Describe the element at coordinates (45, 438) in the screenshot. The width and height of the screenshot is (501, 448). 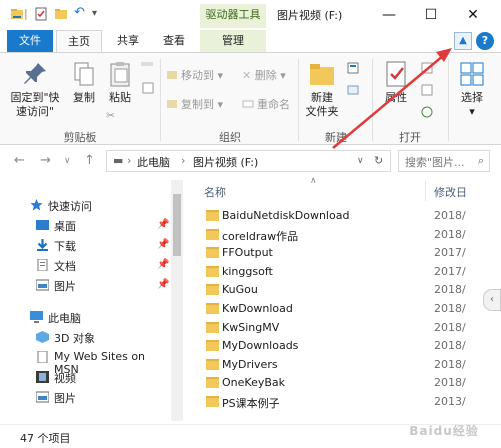
I see `item-count: 47 个项目` at that location.